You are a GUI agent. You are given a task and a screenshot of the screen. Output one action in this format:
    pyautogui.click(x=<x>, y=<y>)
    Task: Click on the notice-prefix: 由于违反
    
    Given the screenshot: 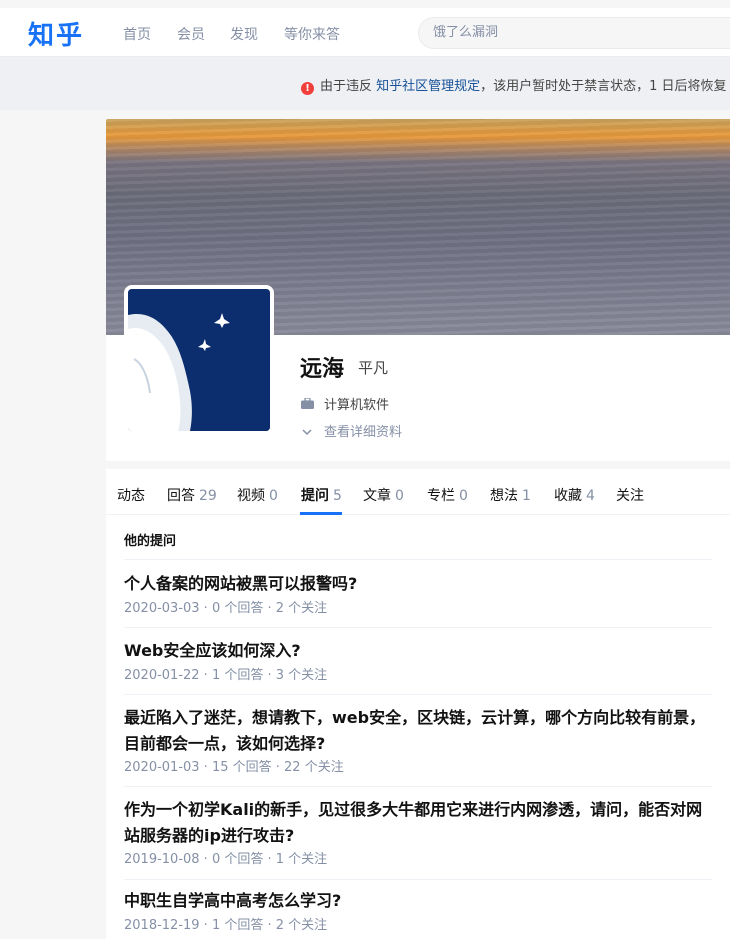 What is the action you would take?
    pyautogui.click(x=348, y=86)
    